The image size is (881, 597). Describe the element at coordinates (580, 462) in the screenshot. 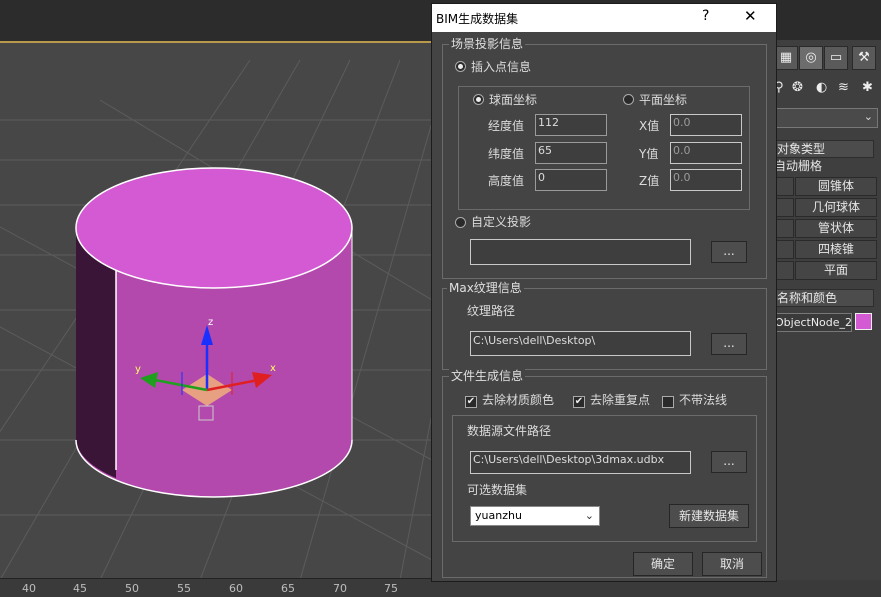

I see `source-path-input: C:\Users\dell\Desktop\3dmax.udbx` at that location.